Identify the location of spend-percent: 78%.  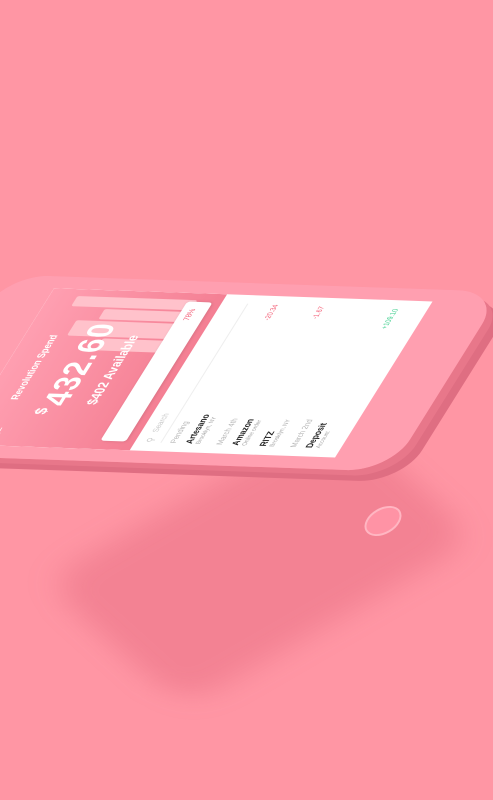
(190, 314).